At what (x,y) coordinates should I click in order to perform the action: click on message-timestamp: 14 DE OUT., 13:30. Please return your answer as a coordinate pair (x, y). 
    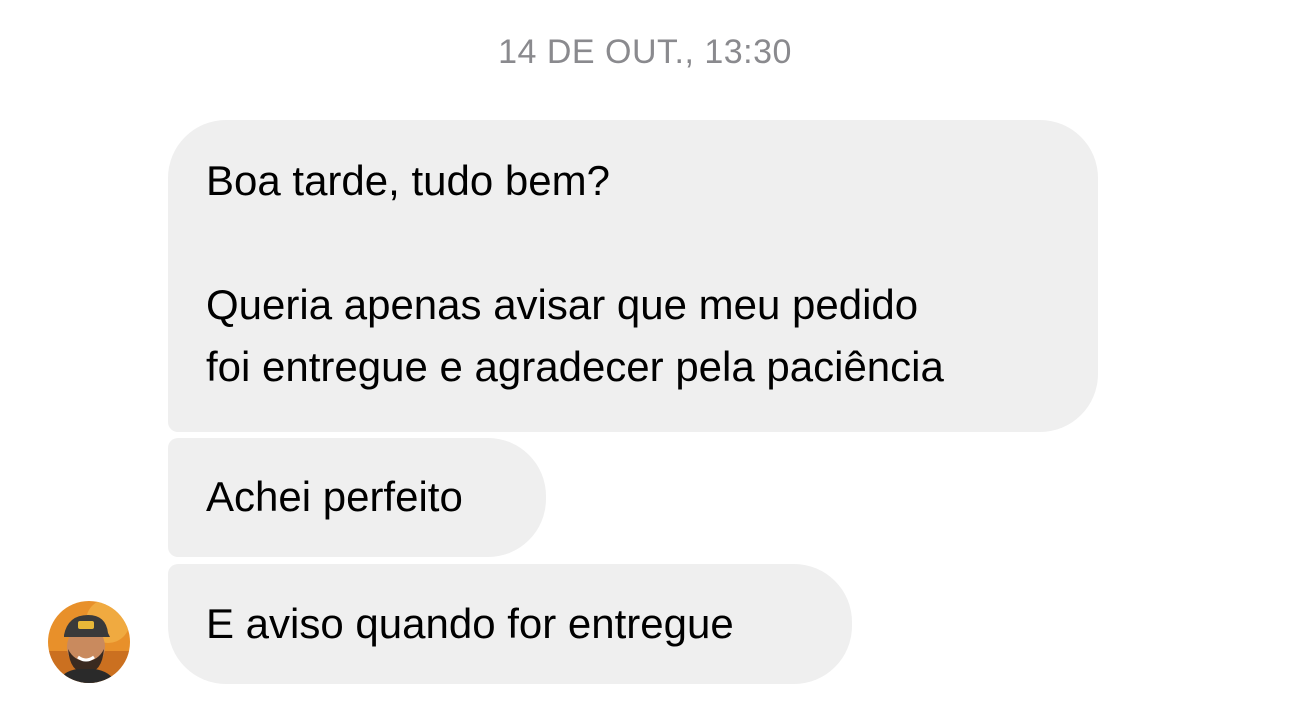
    Looking at the image, I should click on (645, 52).